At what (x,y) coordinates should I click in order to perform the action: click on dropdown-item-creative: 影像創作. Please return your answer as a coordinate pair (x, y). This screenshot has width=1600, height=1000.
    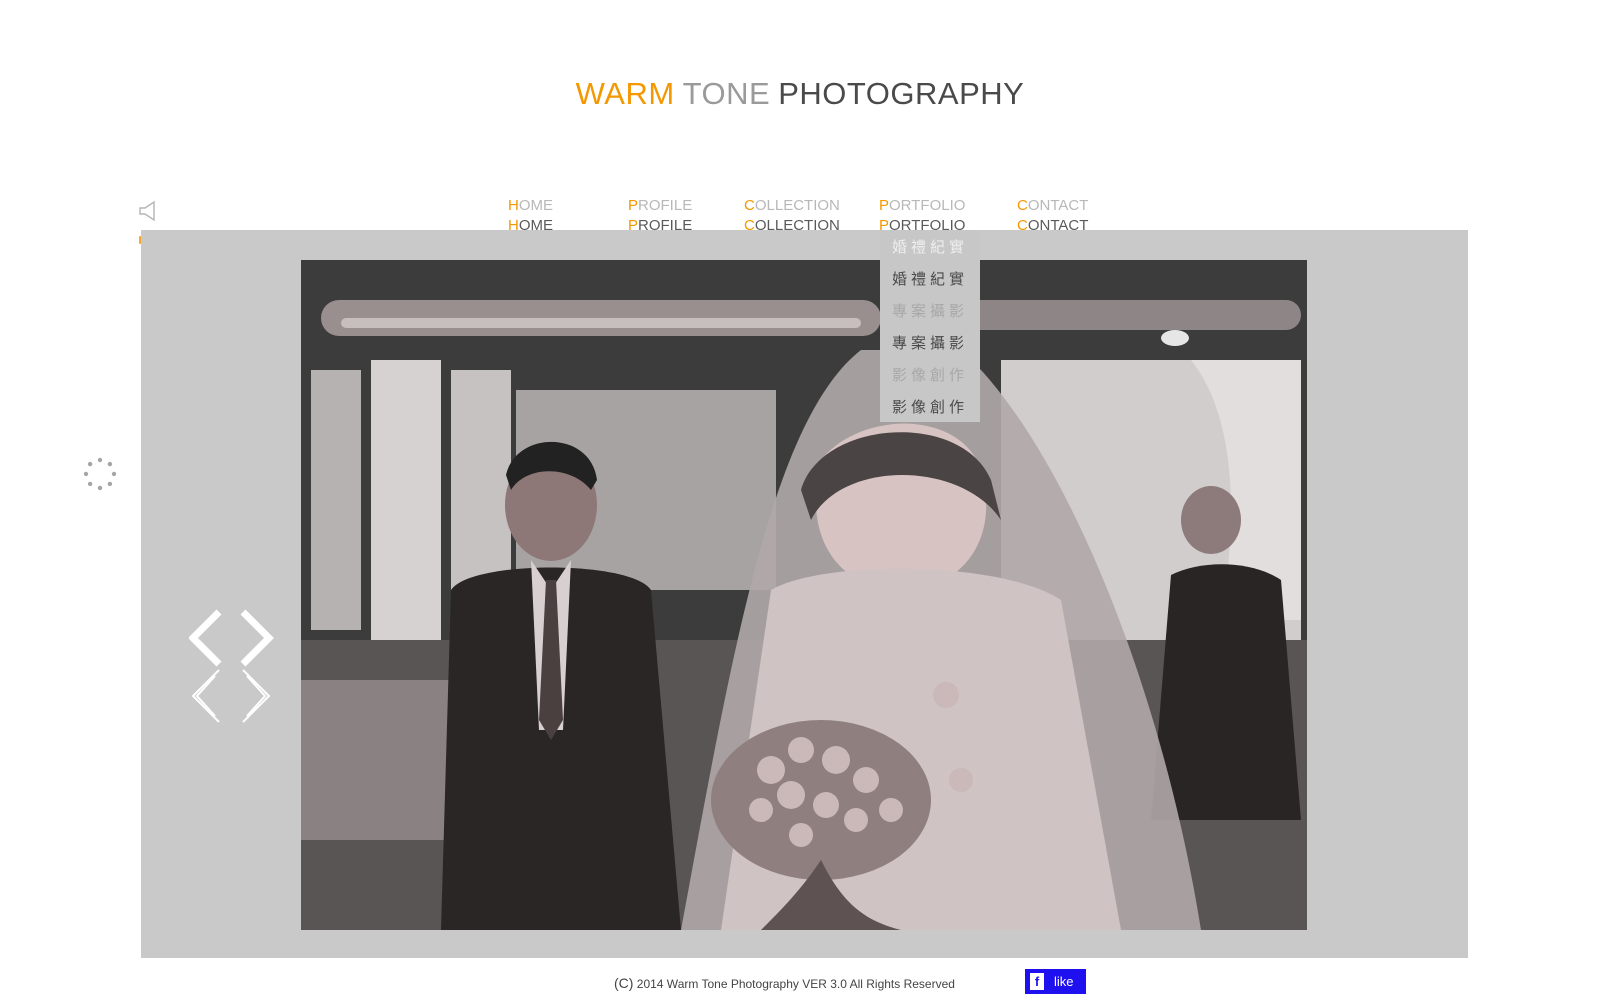
    Looking at the image, I should click on (930, 406).